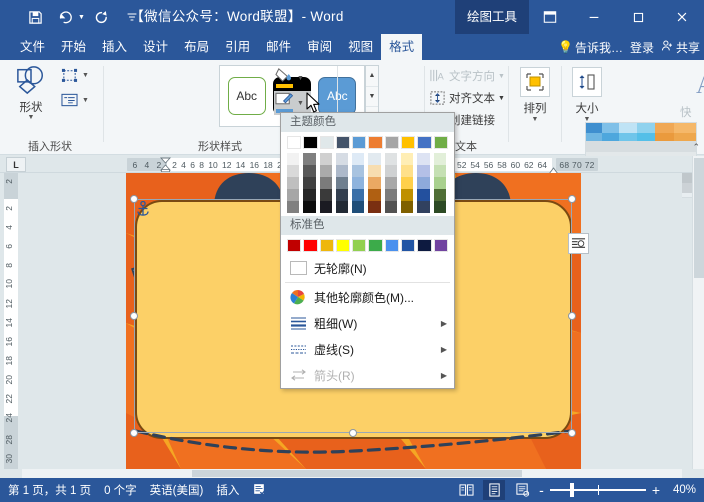  I want to click on theme-color-white, so click(294, 142).